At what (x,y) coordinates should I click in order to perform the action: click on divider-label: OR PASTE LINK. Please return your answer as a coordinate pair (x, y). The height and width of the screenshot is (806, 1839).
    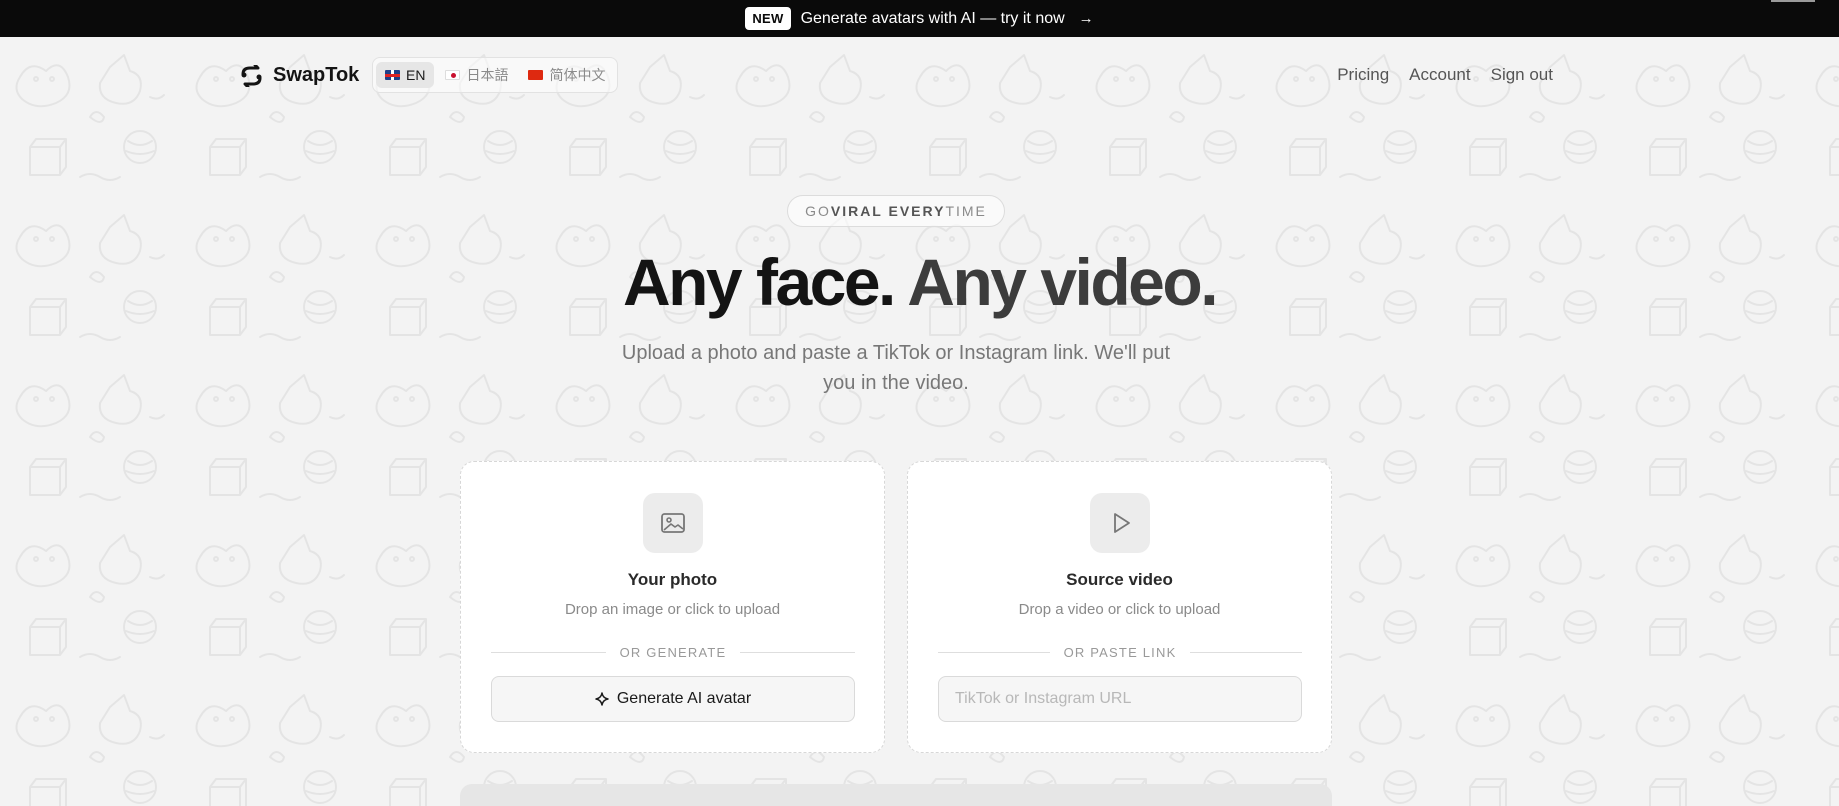
    Looking at the image, I should click on (1120, 652).